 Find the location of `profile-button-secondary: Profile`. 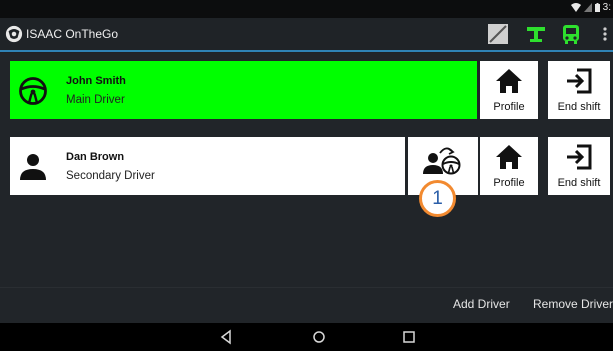

profile-button-secondary: Profile is located at coordinates (509, 166).